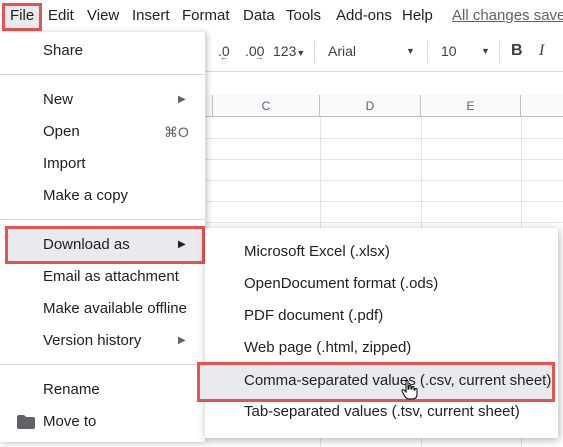  What do you see at coordinates (314, 315) in the screenshot?
I see `menu-item-label: PDF document (.pdf)` at bounding box center [314, 315].